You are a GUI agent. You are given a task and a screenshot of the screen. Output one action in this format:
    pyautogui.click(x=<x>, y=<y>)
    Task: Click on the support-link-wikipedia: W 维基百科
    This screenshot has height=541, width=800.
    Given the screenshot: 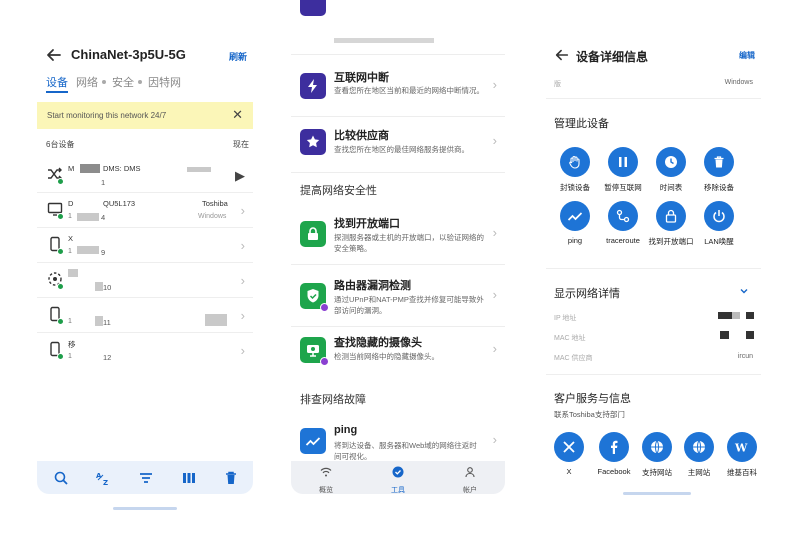 What is the action you would take?
    pyautogui.click(x=738, y=455)
    